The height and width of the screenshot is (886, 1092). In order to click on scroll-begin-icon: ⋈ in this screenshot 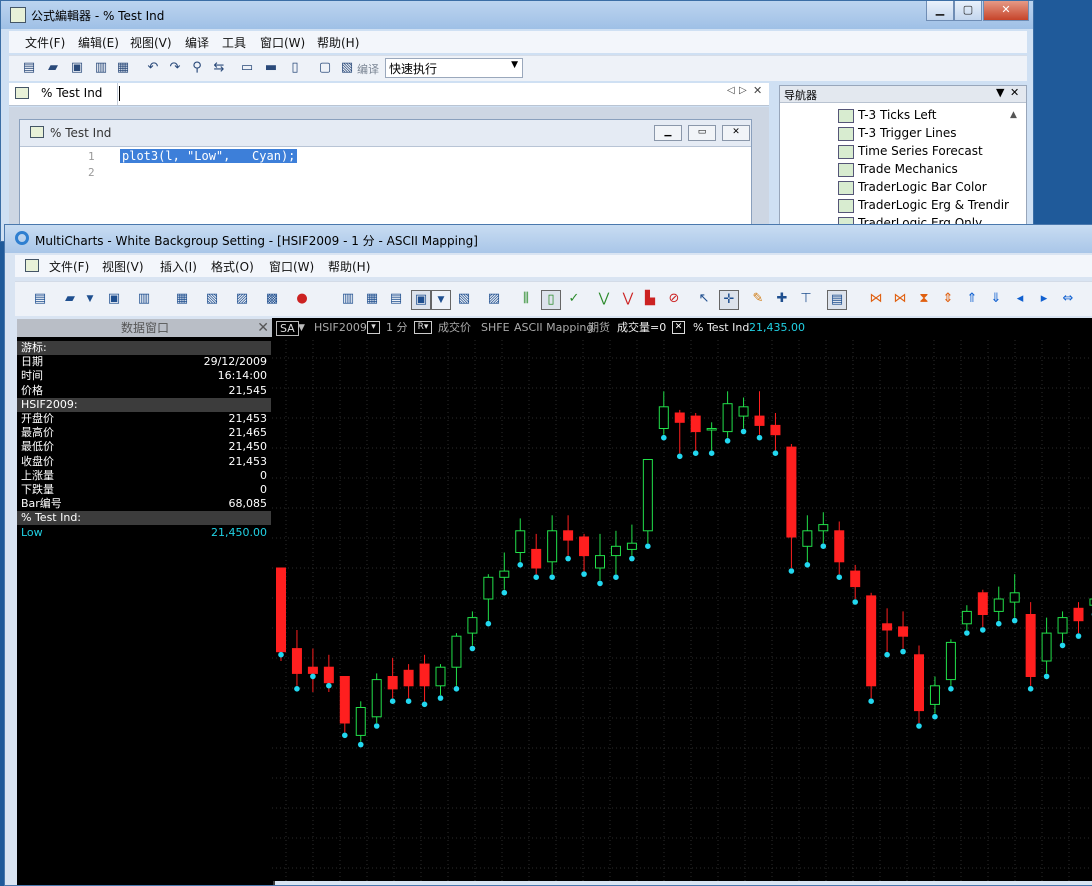, I will do `click(876, 299)`.